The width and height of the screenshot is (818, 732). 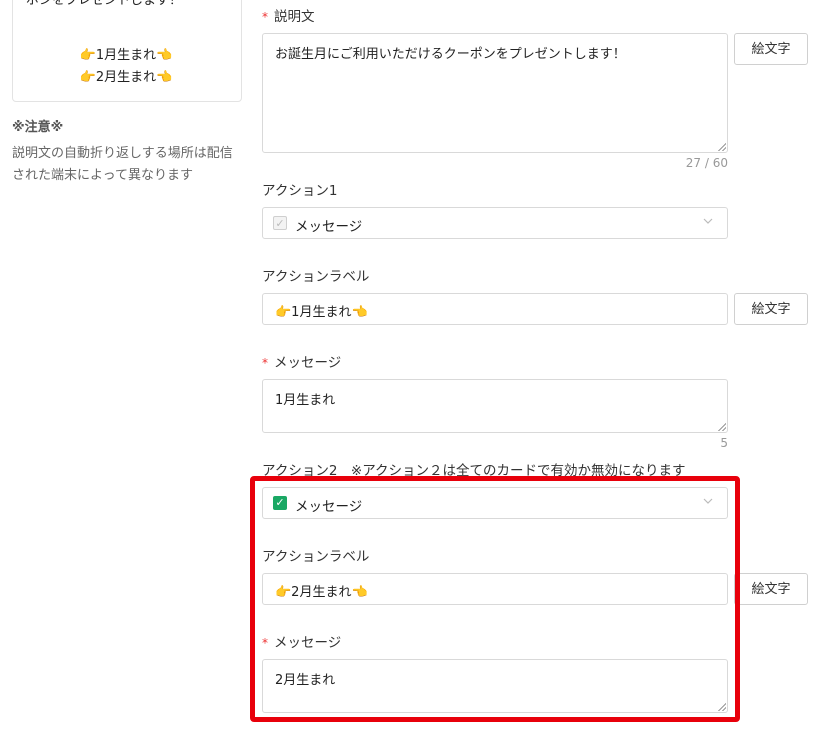 What do you see at coordinates (38, 127) in the screenshot?
I see `note-title: ※注意※` at bounding box center [38, 127].